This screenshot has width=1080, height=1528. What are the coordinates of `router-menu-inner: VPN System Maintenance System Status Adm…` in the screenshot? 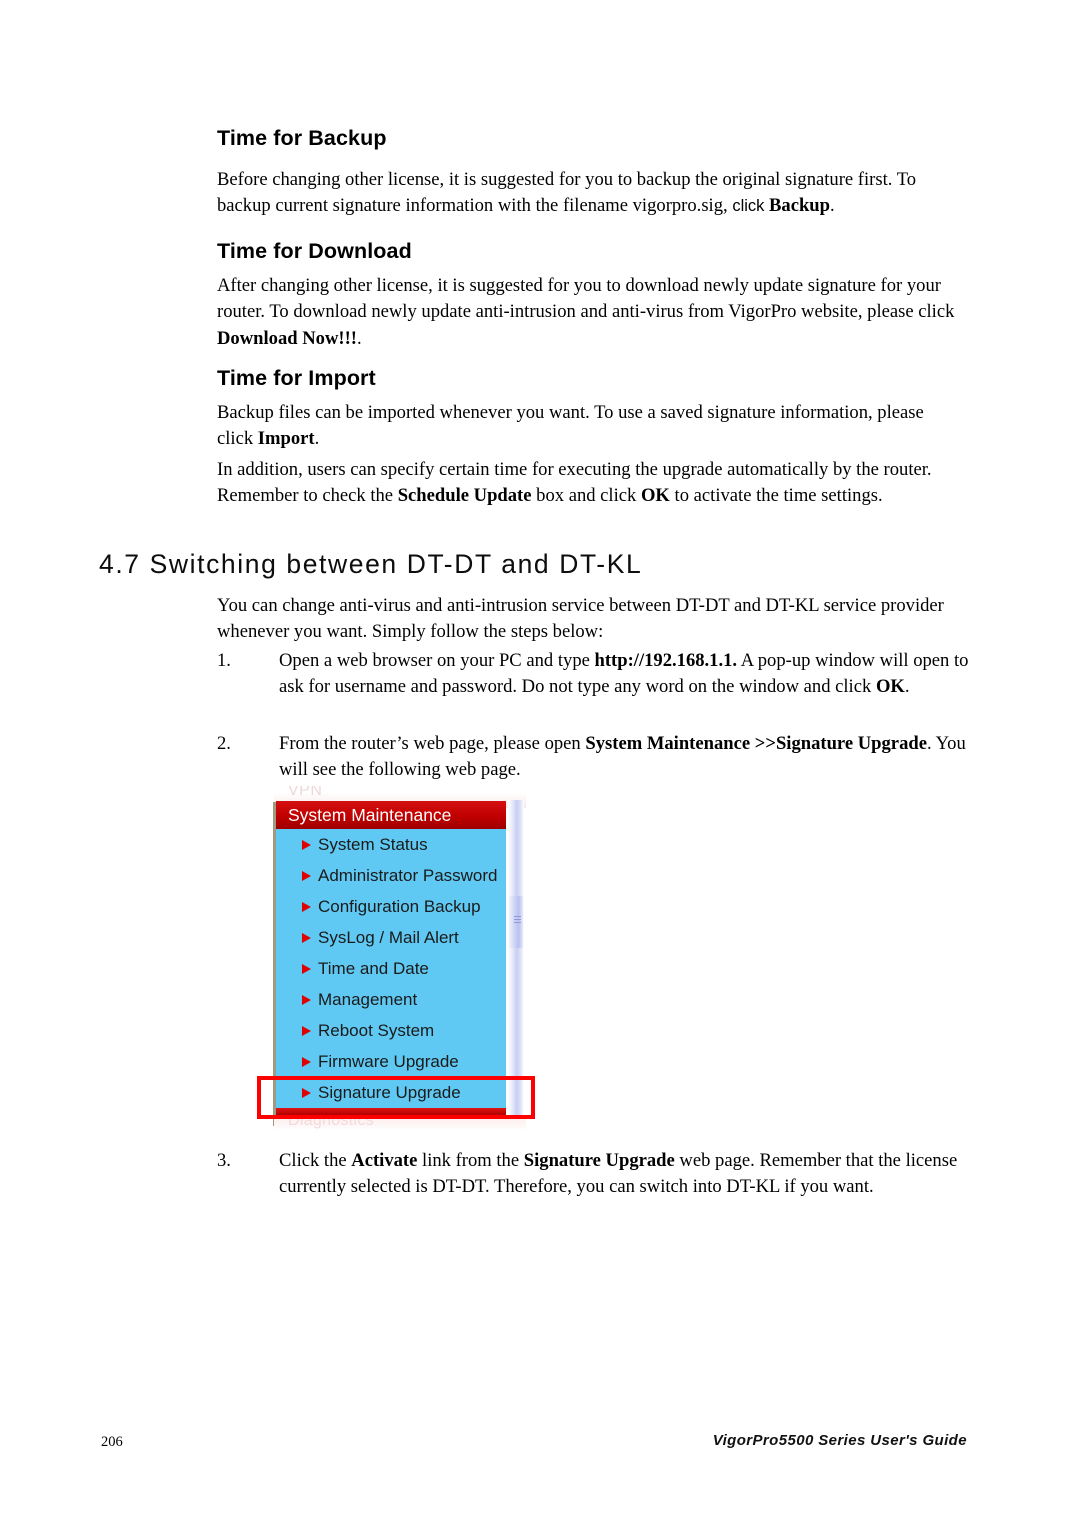 It's located at (400, 960).